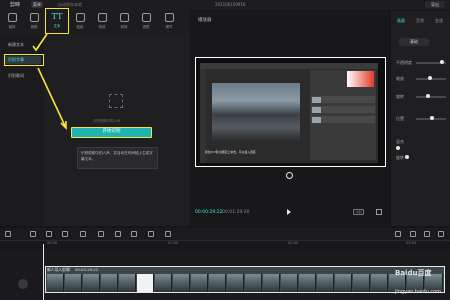 Image resolution: width=450 pixels, height=300 pixels. Describe the element at coordinates (400, 118) in the screenshot. I see `property-label: 位置` at that location.